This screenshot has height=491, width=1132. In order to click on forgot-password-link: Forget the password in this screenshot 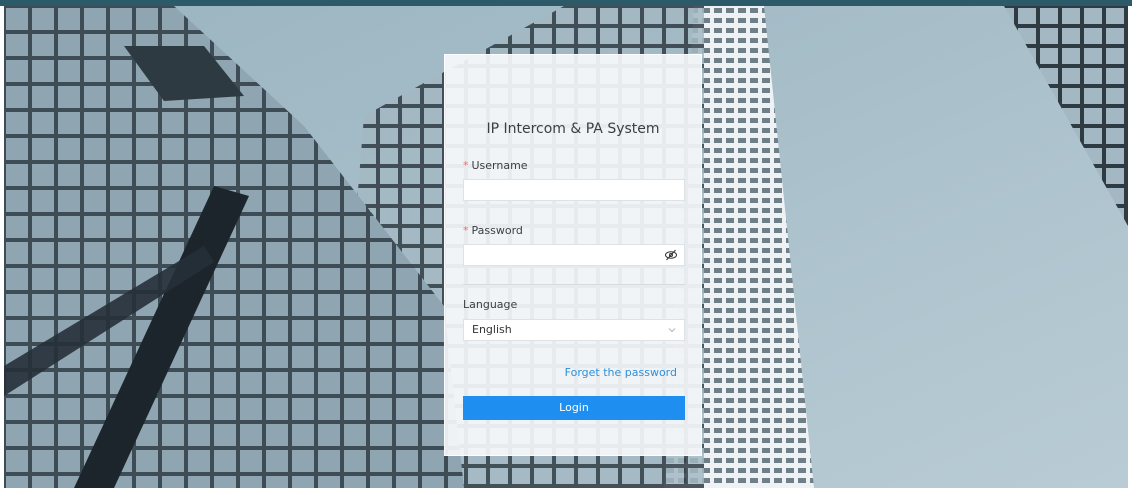, I will do `click(621, 372)`.